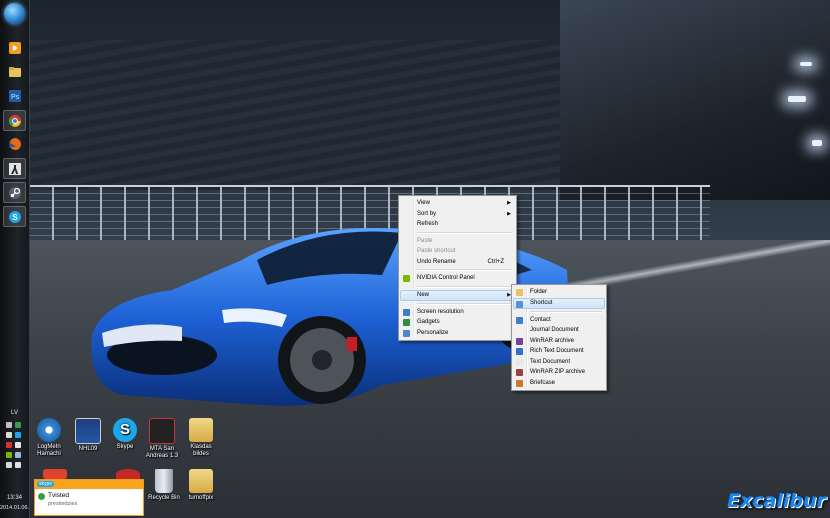 This screenshot has width=830, height=518. I want to click on menu-item-label: Shortcut, so click(541, 302).